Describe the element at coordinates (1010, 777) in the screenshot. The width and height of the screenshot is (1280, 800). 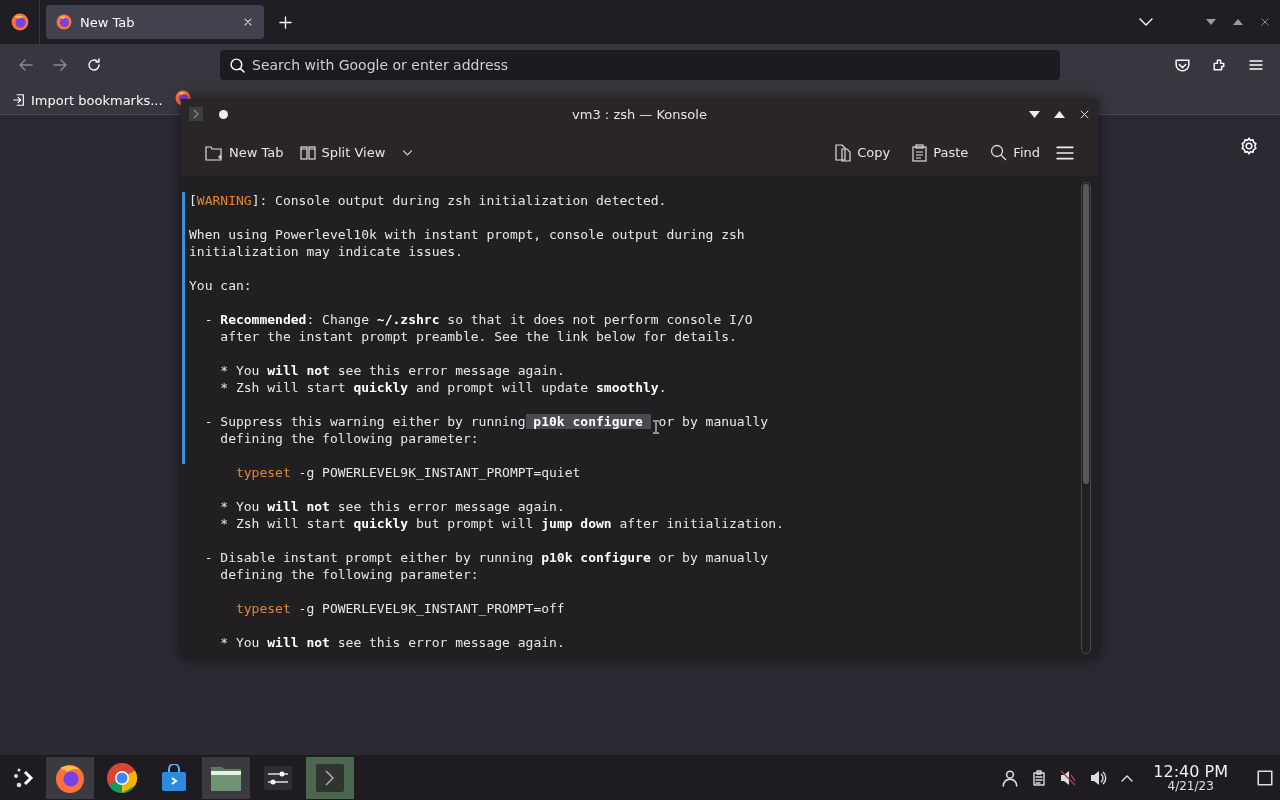
I see `user-icon` at that location.